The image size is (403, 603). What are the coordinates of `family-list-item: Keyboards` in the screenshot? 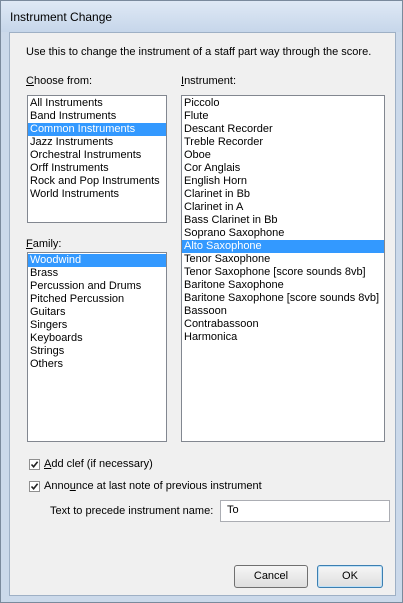 It's located at (97, 338).